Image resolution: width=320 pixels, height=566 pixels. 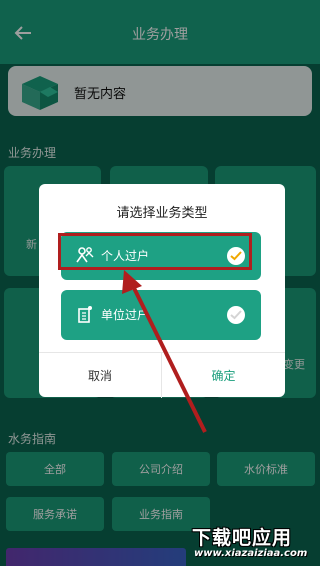 I want to click on watermark: 下载吧应用 www.xiazaiziaa.com, so click(x=254, y=543).